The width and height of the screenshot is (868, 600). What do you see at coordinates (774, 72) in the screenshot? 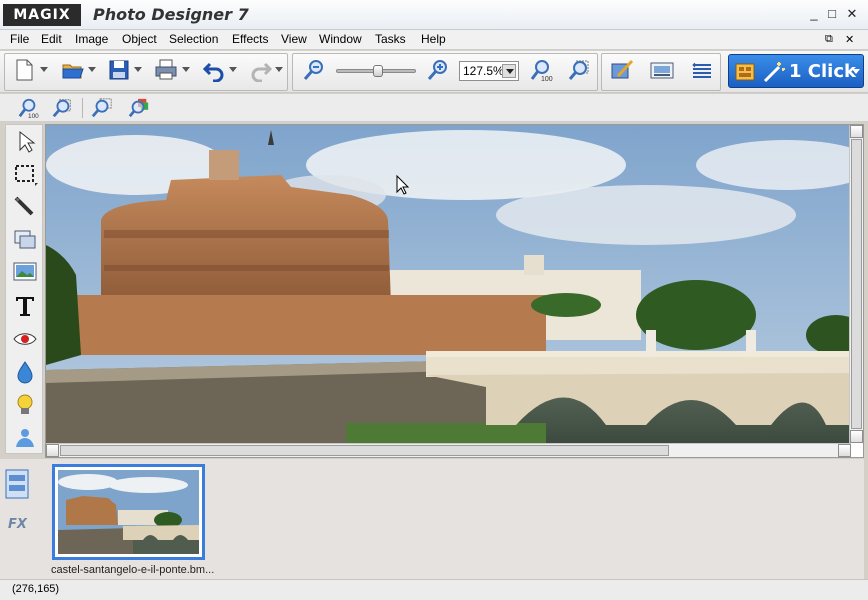
I see `magic-wand-icon` at bounding box center [774, 72].